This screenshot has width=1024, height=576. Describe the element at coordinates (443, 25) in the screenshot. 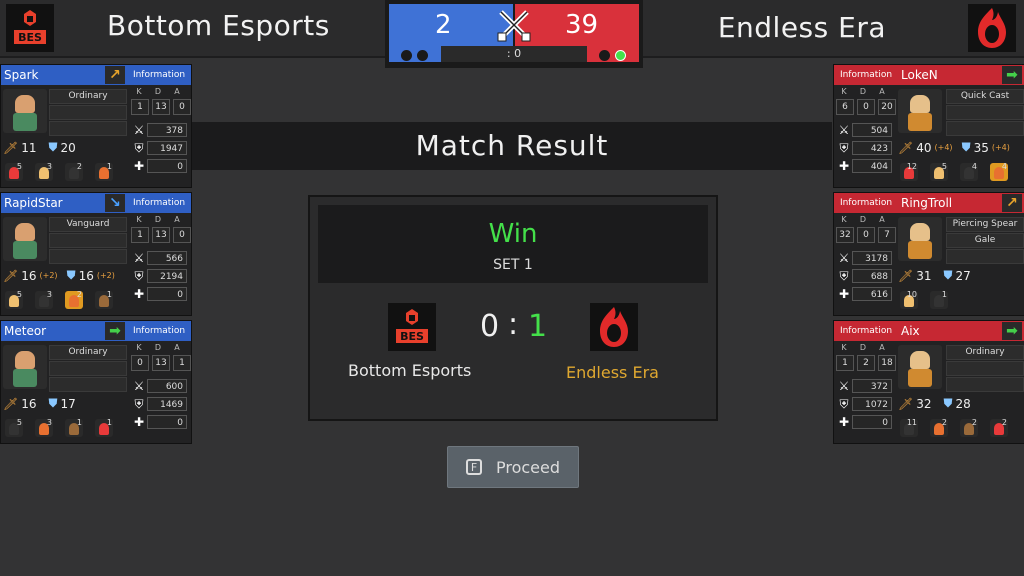

I see `blue-score: 2` at that location.